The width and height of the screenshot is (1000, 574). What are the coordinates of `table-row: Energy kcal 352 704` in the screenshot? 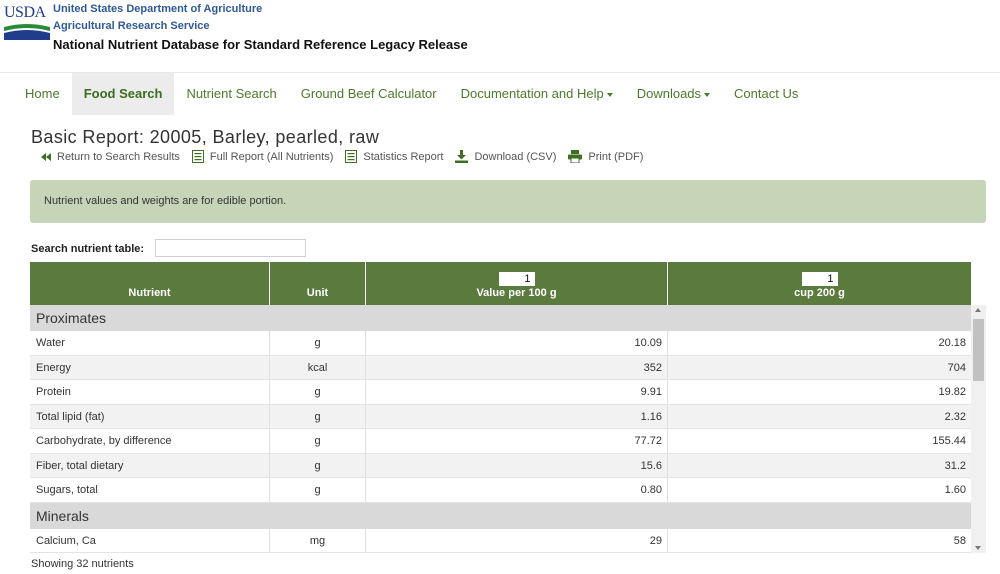 It's located at (500, 367).